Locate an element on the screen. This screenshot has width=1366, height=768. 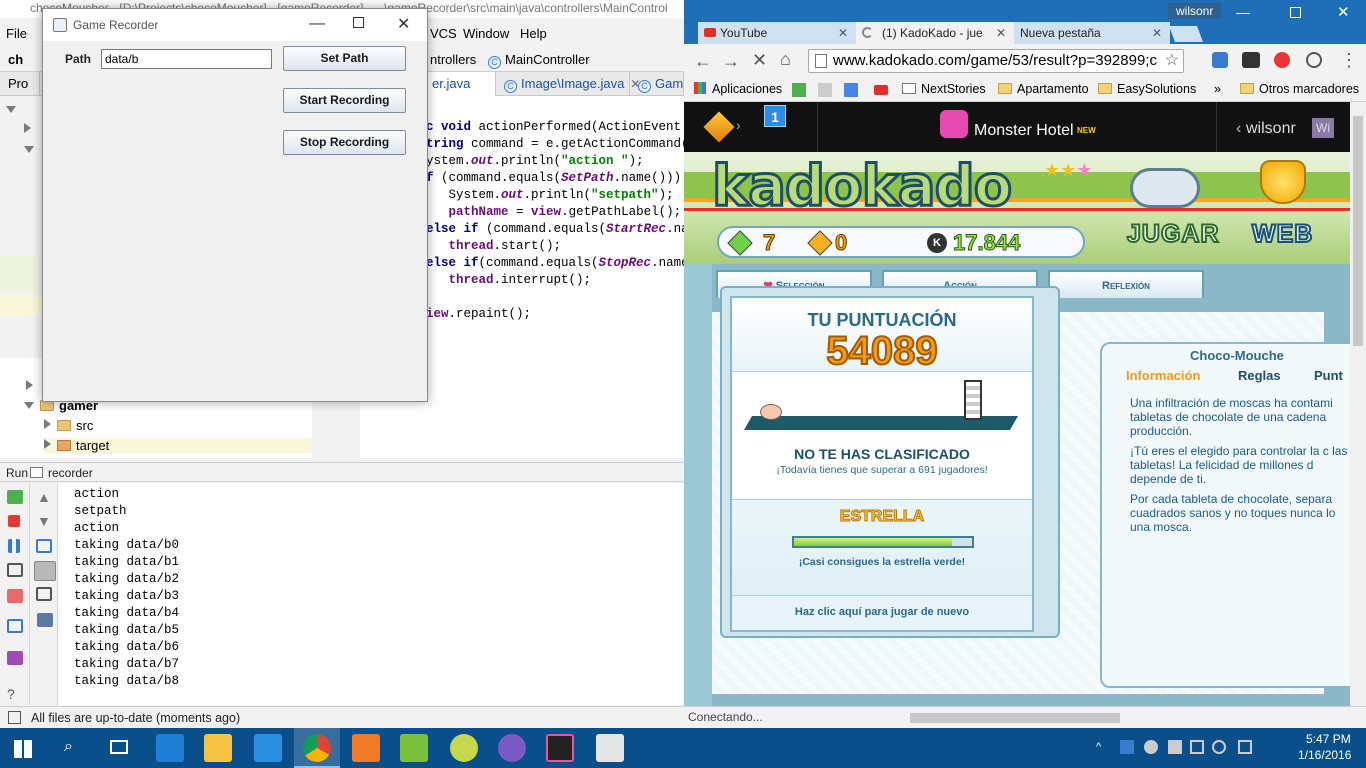
user-avatar: Wi is located at coordinates (1323, 128).